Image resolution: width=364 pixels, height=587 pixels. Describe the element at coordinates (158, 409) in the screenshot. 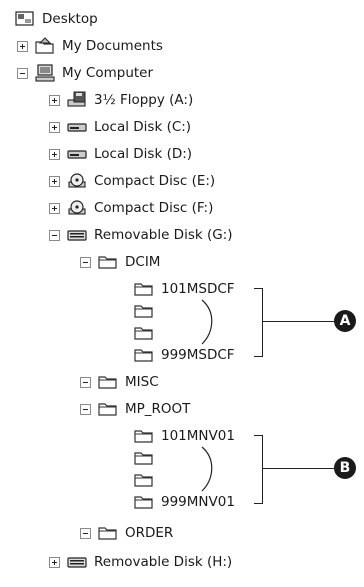

I see `tree-label: MP_ROOT` at that location.